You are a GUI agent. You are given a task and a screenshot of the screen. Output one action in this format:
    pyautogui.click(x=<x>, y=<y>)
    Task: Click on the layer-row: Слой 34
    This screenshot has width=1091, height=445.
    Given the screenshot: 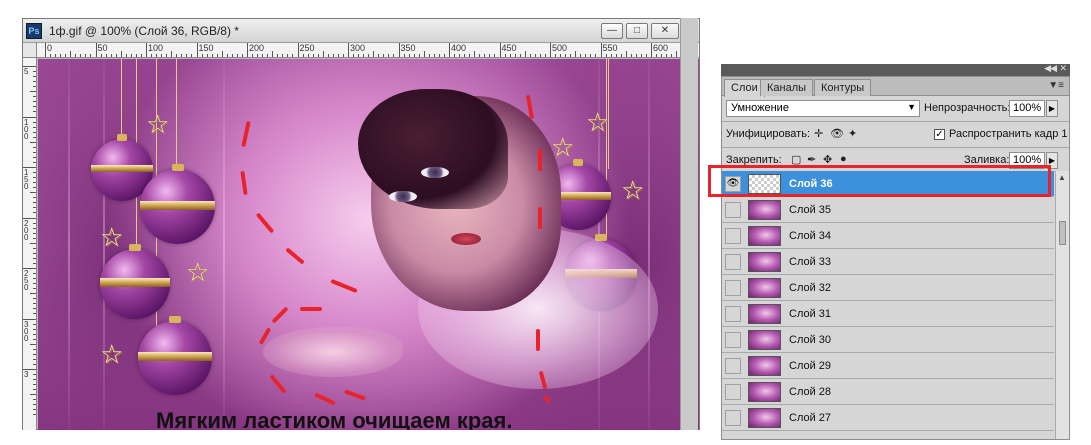 What is the action you would take?
    pyautogui.click(x=888, y=236)
    